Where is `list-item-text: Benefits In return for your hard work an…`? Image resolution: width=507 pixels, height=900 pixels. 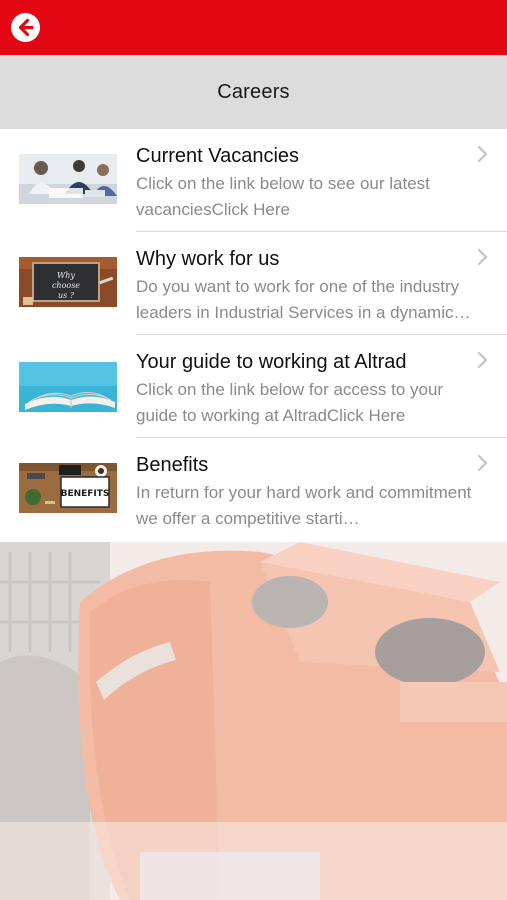
list-item-text: Benefits In return for your hard work an… is located at coordinates (310, 492).